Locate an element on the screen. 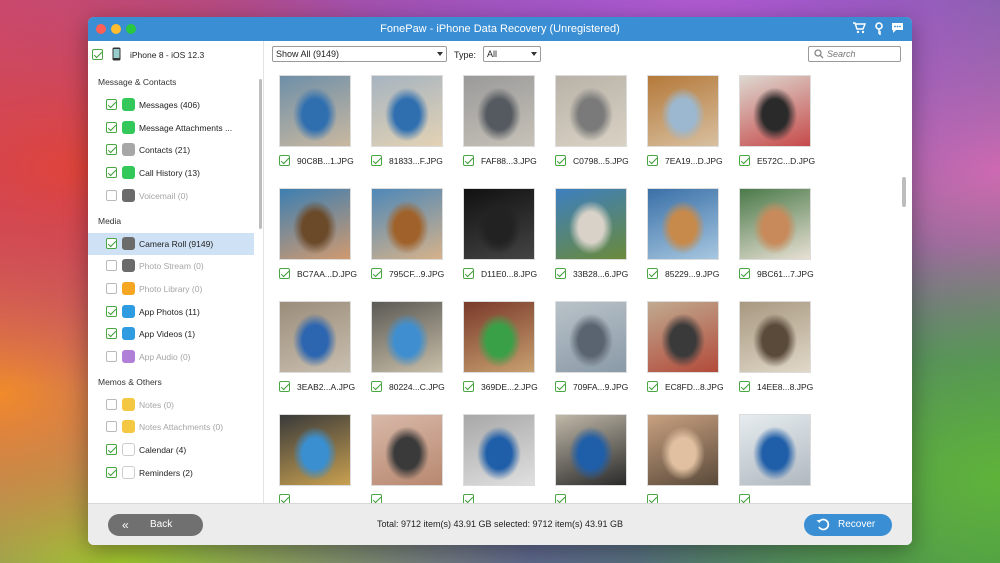  device-checkbox is located at coordinates (97, 54).